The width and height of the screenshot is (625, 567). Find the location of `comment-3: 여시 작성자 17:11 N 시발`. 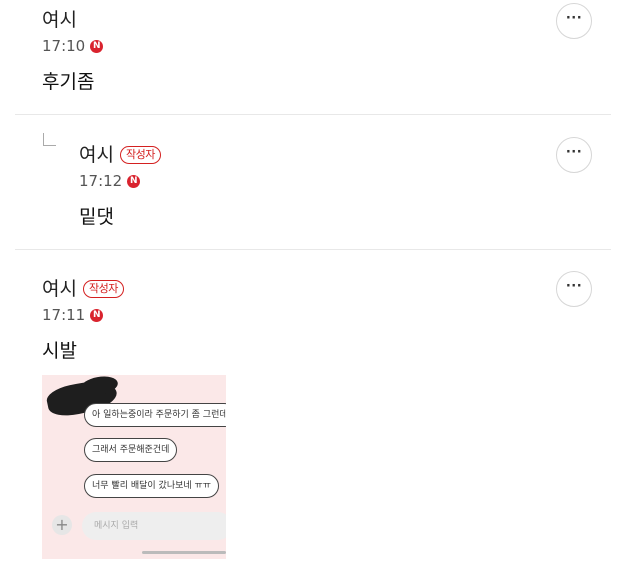

comment-3: 여시 작성자 17:11 N 시발 is located at coordinates (292, 320).